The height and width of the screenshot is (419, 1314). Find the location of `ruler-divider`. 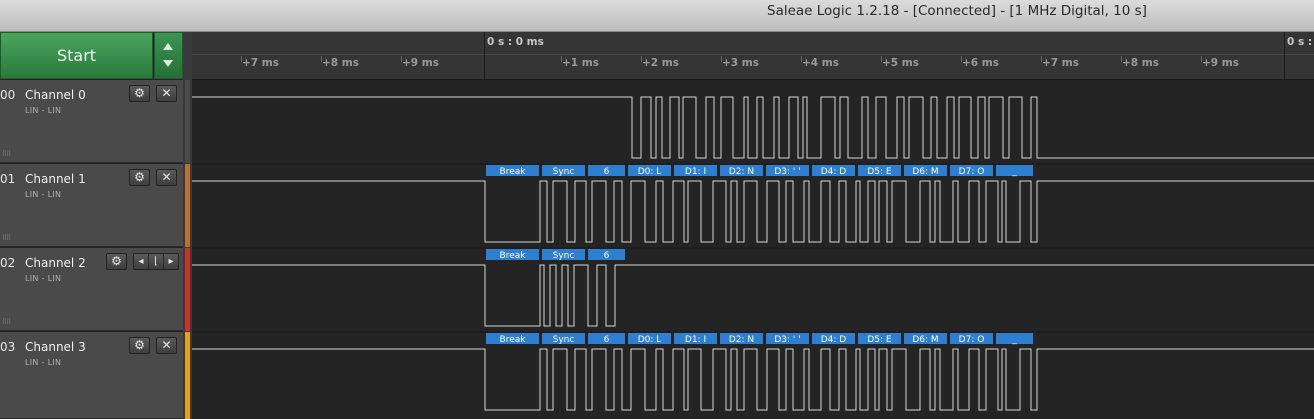

ruler-divider is located at coordinates (753, 54).